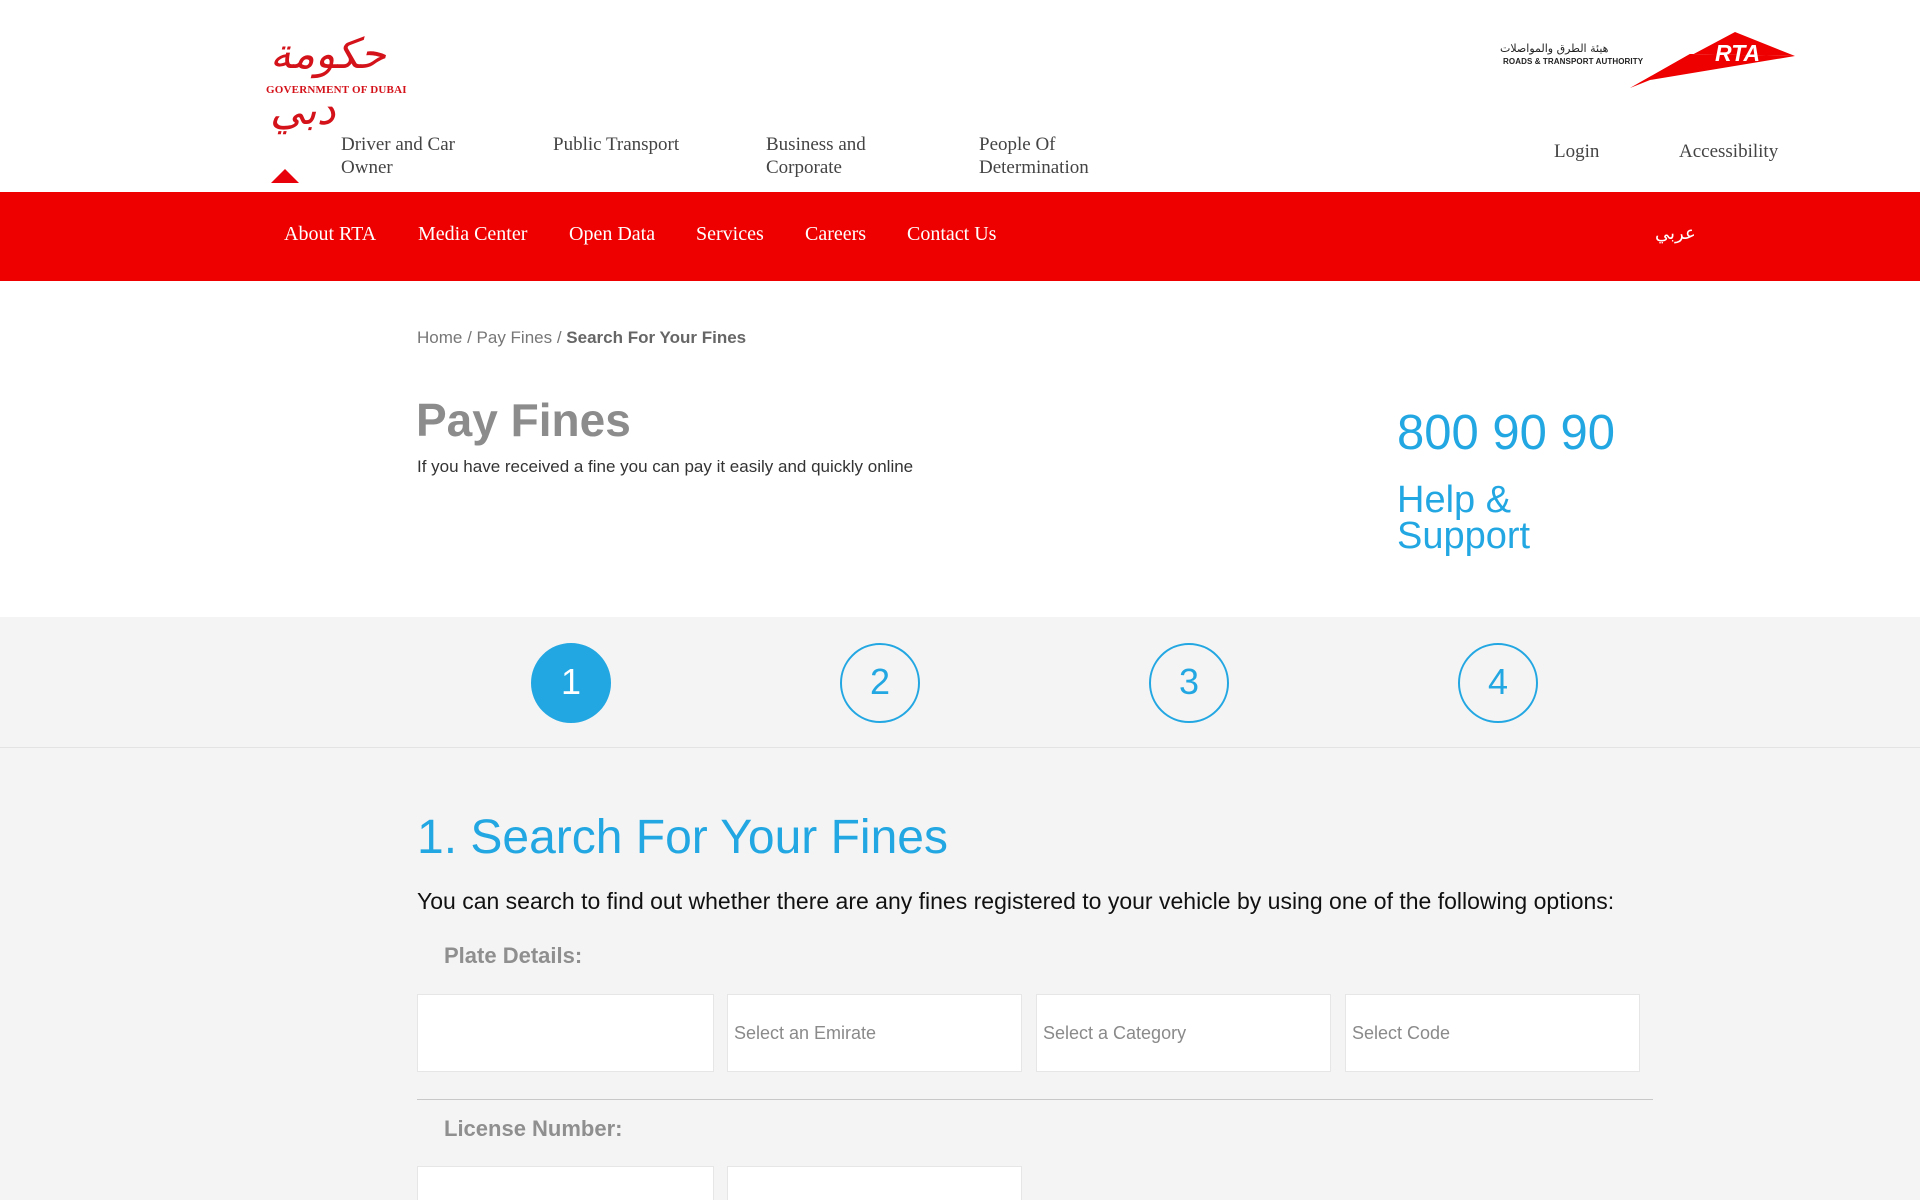 The width and height of the screenshot is (1920, 1200). Describe the element at coordinates (1059, 156) in the screenshot. I see `topnav-people-of-determination: People Of Determination` at that location.